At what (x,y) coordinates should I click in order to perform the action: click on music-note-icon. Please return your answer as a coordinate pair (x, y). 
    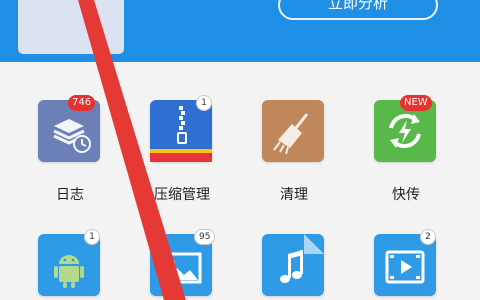
    Looking at the image, I should click on (293, 265).